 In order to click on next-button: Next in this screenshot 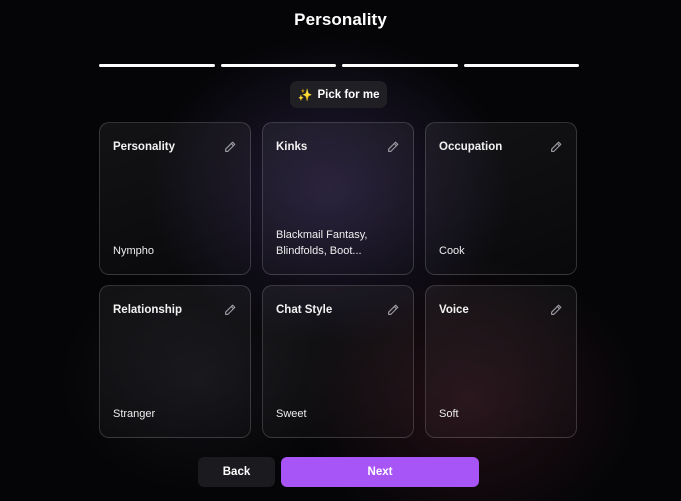, I will do `click(380, 472)`.